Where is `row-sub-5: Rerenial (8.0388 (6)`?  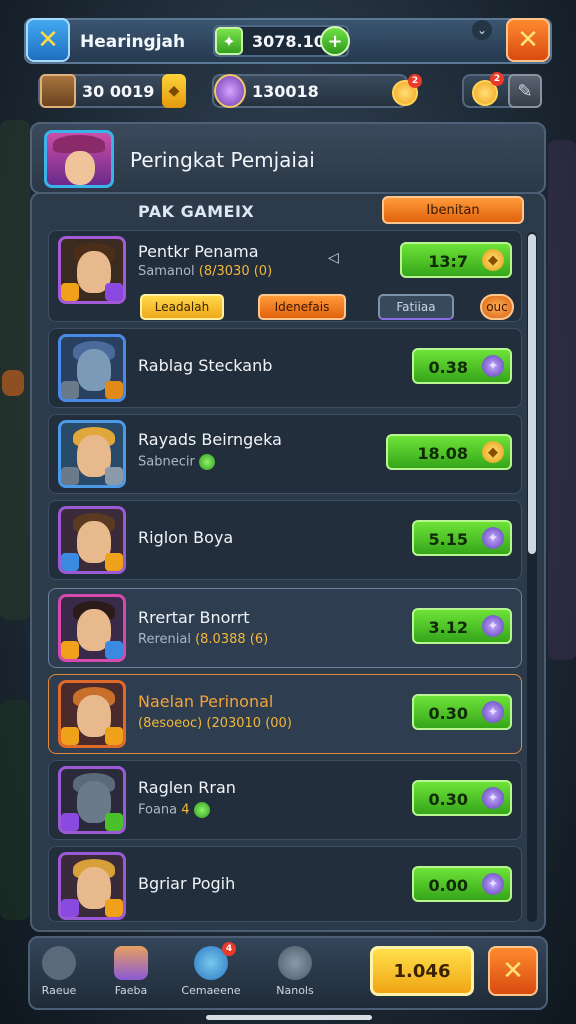 row-sub-5: Rerenial (8.0388 (6) is located at coordinates (203, 639).